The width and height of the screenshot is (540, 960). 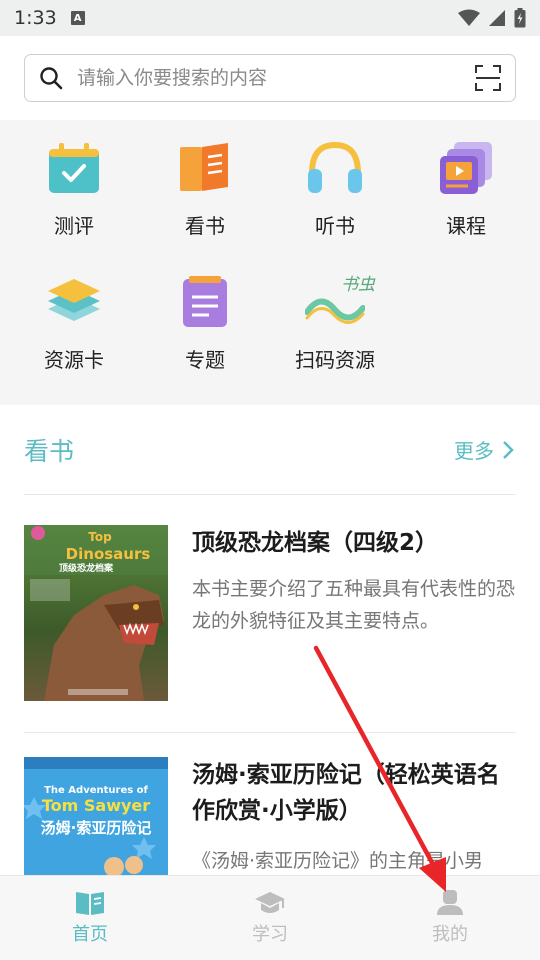 I want to click on svg-text: The Adventures of, so click(x=96, y=790).